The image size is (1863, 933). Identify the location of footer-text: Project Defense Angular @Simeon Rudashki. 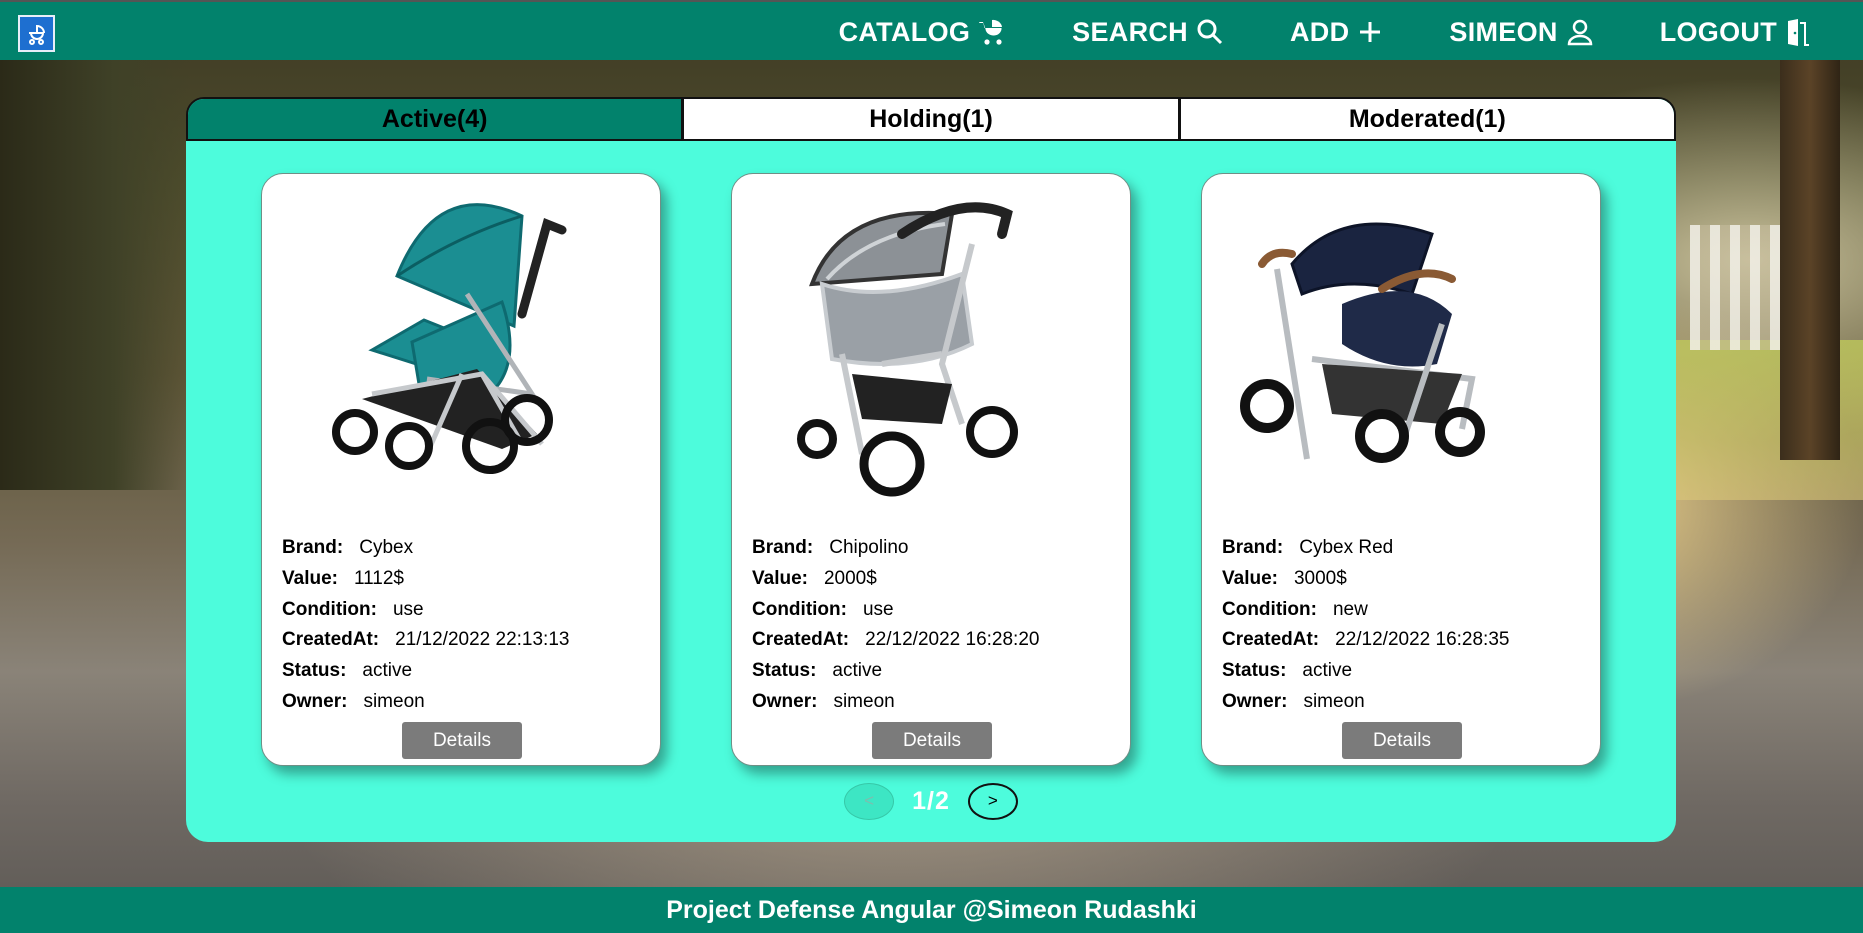
(931, 909).